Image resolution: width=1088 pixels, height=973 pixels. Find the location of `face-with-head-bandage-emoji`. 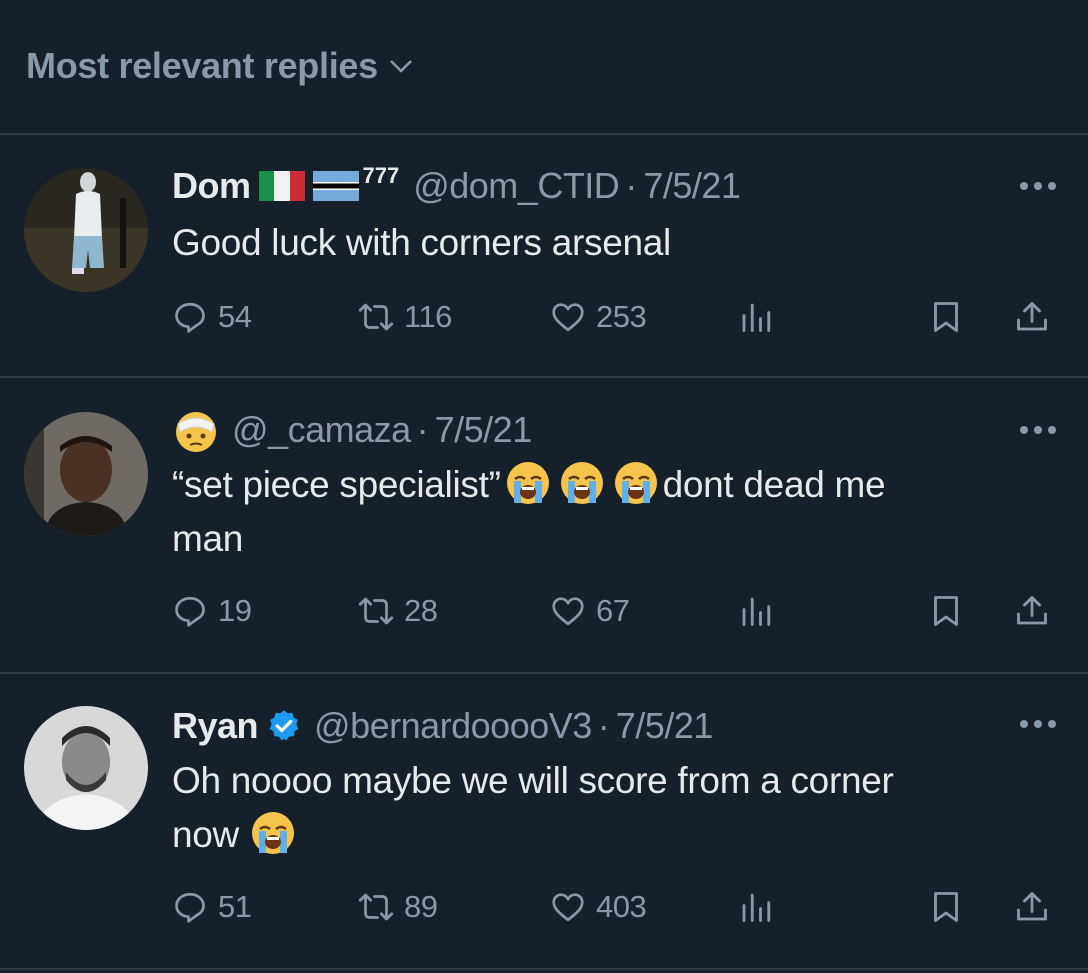

face-with-head-bandage-emoji is located at coordinates (196, 430).